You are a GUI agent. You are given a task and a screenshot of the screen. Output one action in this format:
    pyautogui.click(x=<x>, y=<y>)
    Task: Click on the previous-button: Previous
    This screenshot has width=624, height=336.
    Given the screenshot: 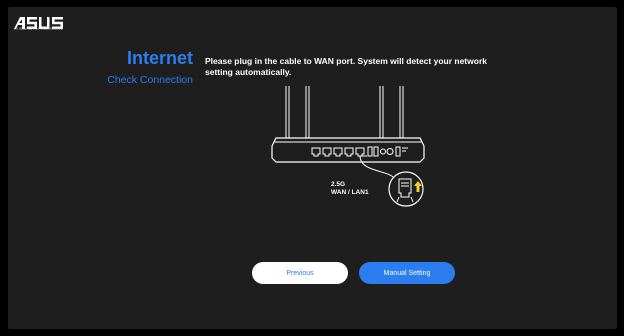 What is the action you would take?
    pyautogui.click(x=300, y=273)
    